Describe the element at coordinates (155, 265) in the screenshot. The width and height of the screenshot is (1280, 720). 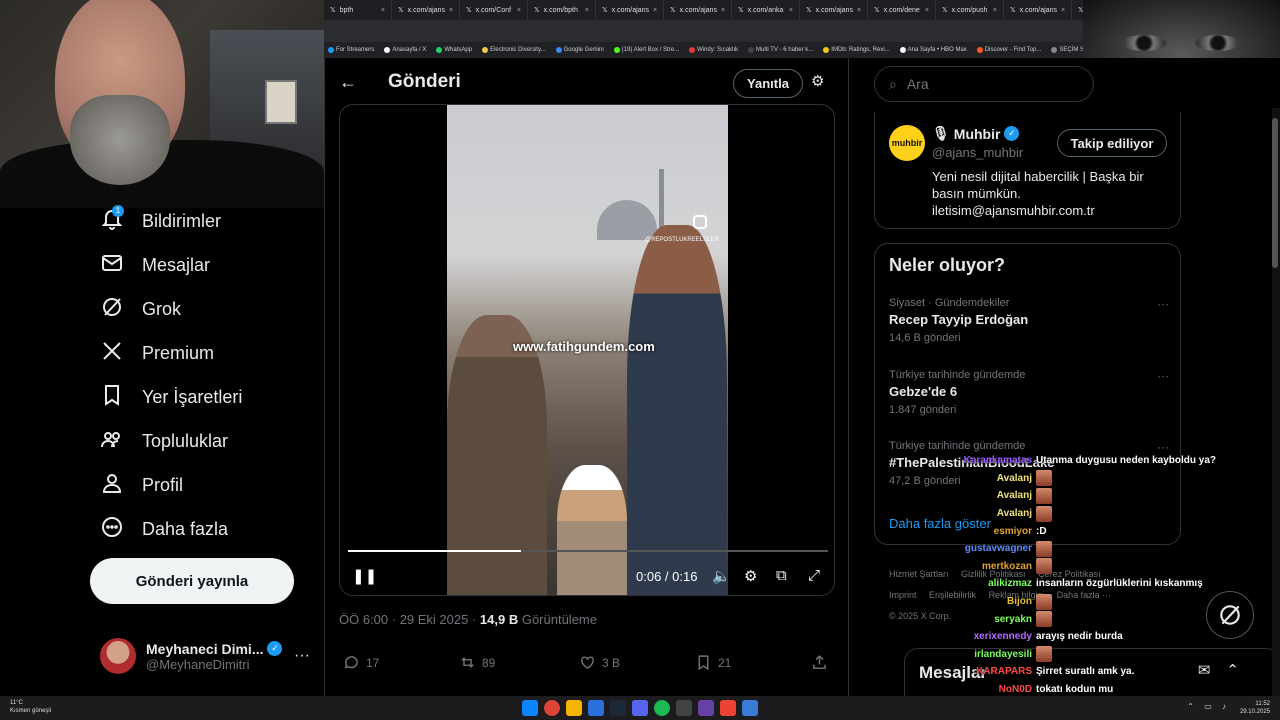
I see `sidebar-item-messages: Mesajlar` at that location.